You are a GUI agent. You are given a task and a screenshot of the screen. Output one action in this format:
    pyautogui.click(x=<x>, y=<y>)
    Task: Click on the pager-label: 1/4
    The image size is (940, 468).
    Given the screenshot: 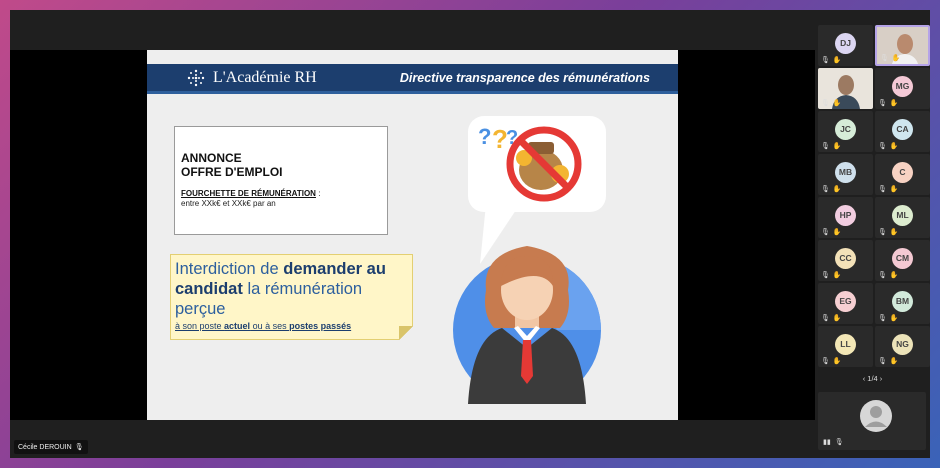 What is the action you would take?
    pyautogui.click(x=872, y=378)
    